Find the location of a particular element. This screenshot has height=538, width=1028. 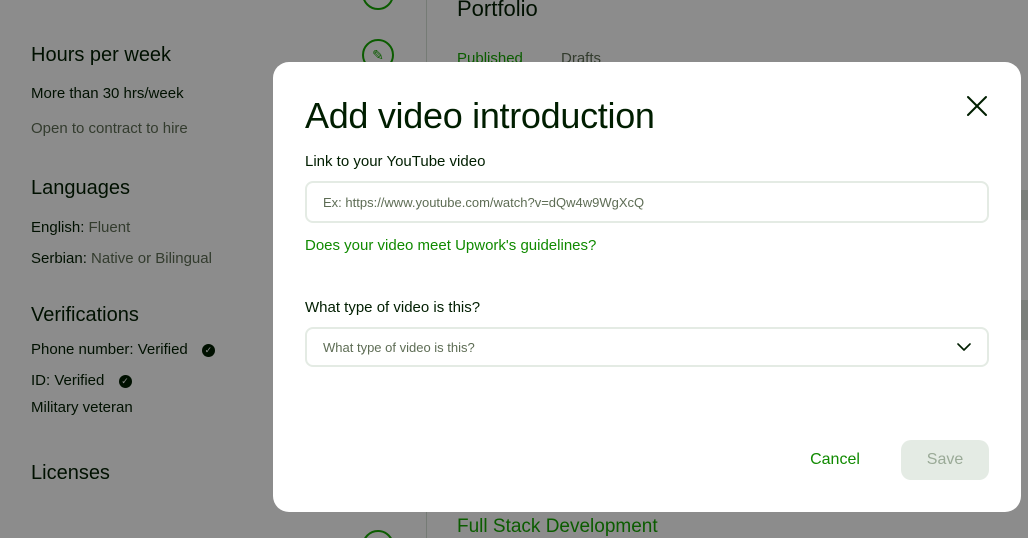

video-type-label: What type of video is this? is located at coordinates (393, 307).